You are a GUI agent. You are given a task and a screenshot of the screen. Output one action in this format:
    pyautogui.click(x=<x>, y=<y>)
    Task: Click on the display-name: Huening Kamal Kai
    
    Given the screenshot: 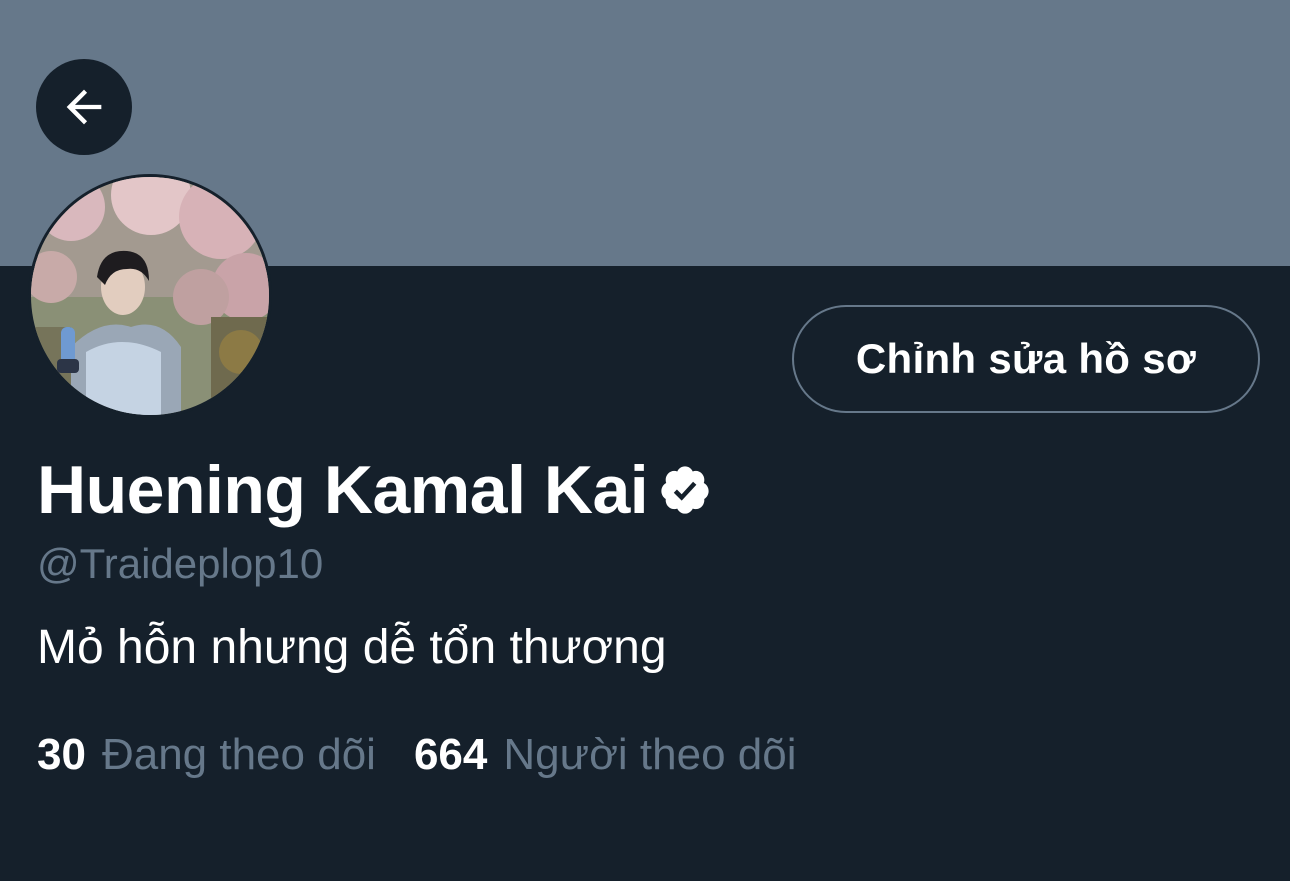 What is the action you would take?
    pyautogui.click(x=343, y=490)
    